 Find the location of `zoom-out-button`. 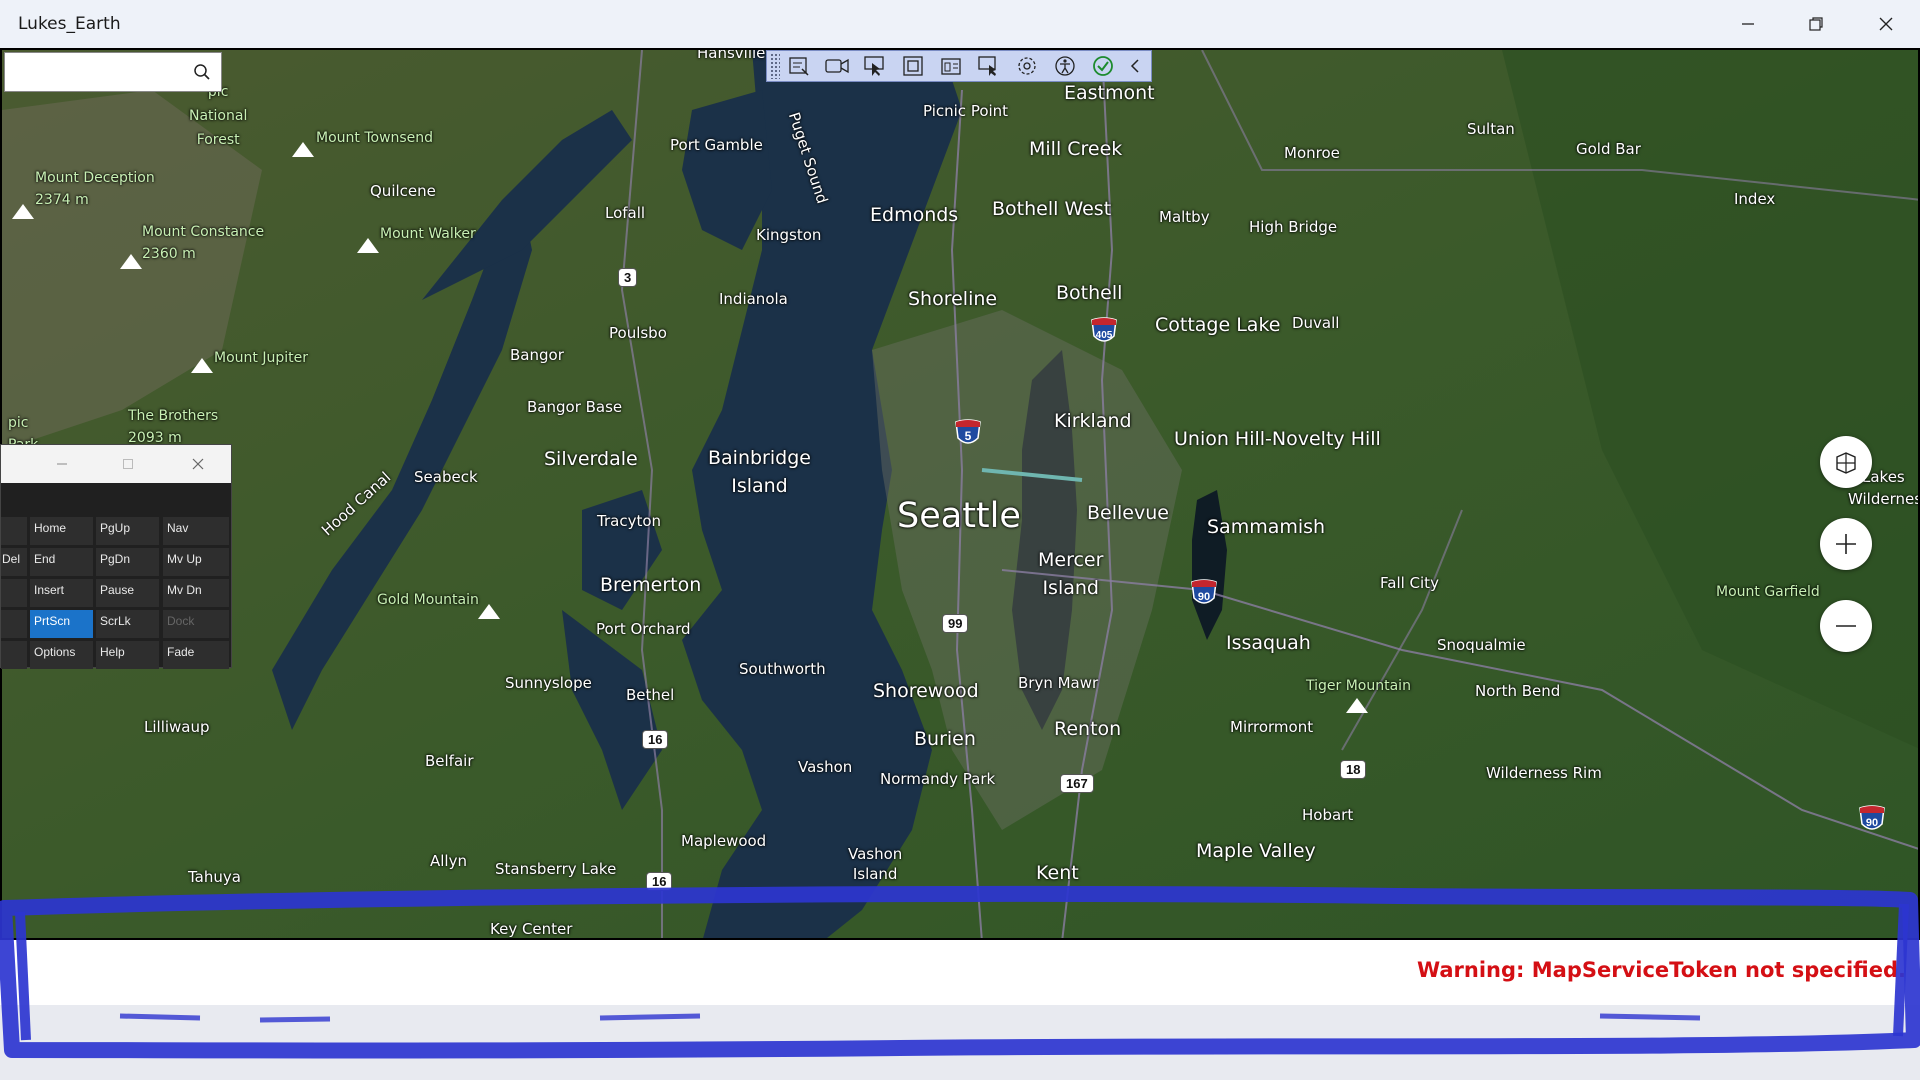

zoom-out-button is located at coordinates (1846, 626).